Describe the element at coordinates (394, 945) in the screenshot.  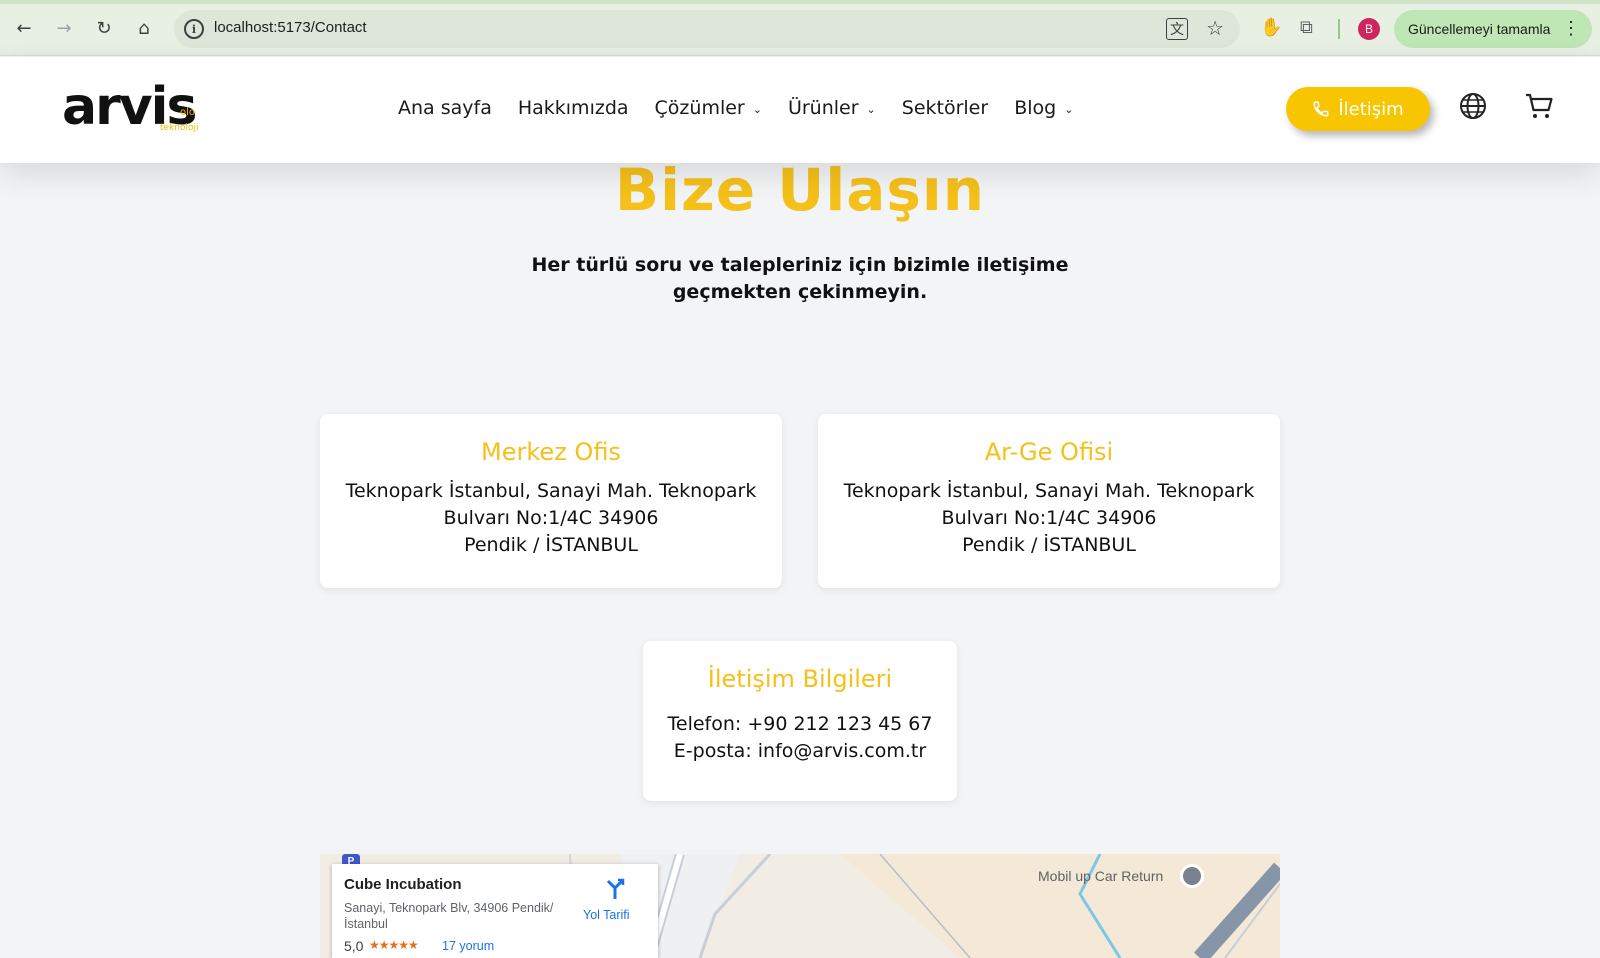
I see `rating-stars-icon: ★★★★★` at that location.